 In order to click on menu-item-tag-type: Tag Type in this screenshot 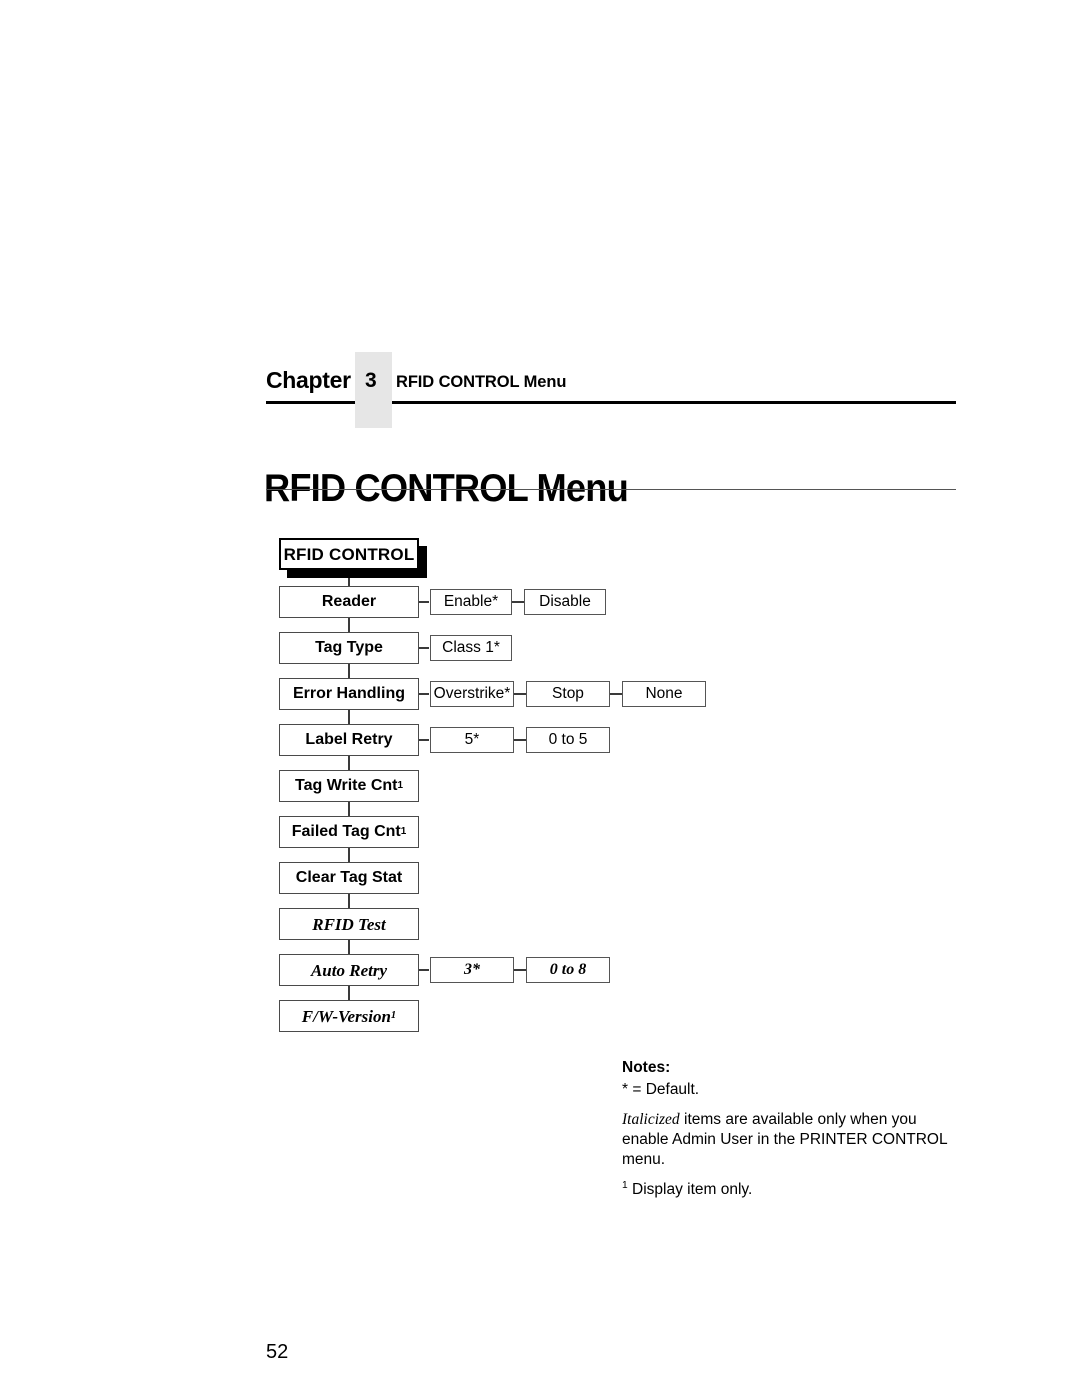, I will do `click(349, 648)`.